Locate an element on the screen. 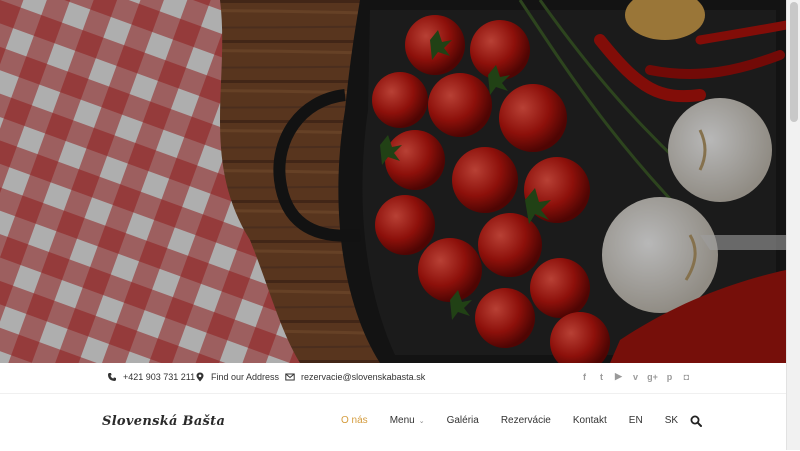  email-contact: rezervacie@slovenskabasta.sk is located at coordinates (355, 377).